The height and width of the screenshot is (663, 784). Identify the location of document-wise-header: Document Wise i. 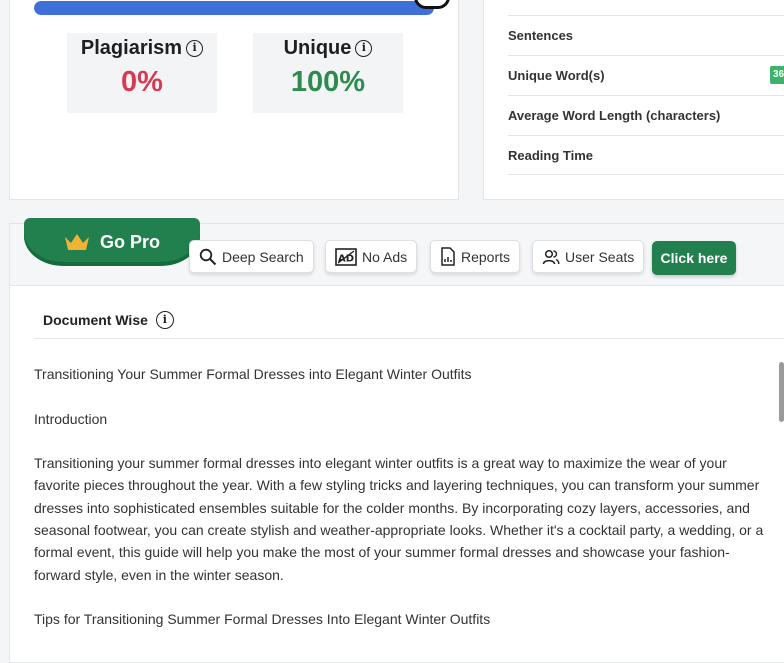
(108, 320).